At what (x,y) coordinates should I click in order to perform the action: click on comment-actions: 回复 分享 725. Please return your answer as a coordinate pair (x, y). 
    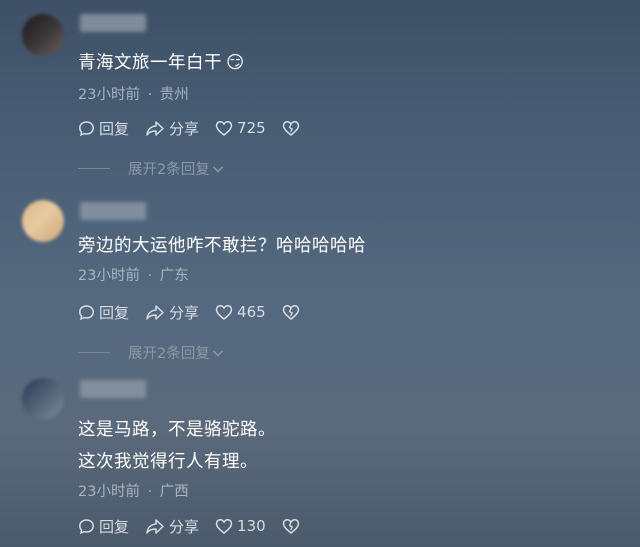
    Looking at the image, I should click on (199, 128).